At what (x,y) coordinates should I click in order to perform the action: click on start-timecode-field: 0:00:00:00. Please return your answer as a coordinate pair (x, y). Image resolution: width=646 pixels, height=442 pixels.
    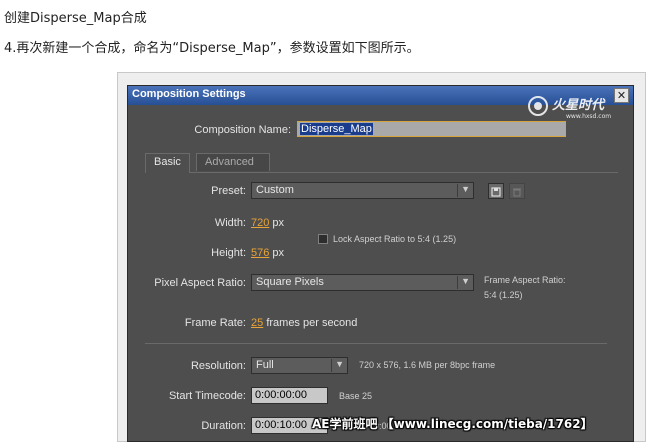
    Looking at the image, I should click on (289, 395).